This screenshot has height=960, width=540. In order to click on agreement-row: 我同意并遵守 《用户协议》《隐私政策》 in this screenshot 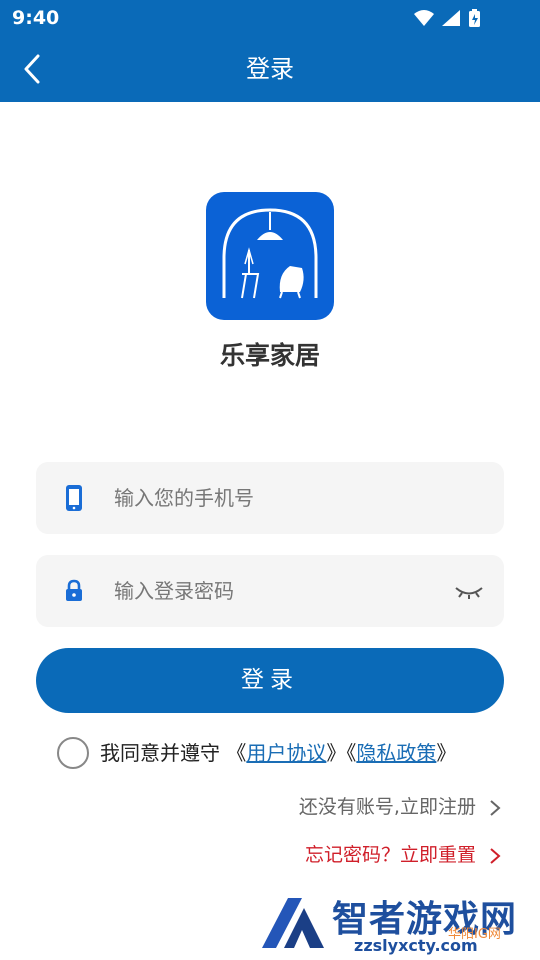, I will do `click(277, 753)`.